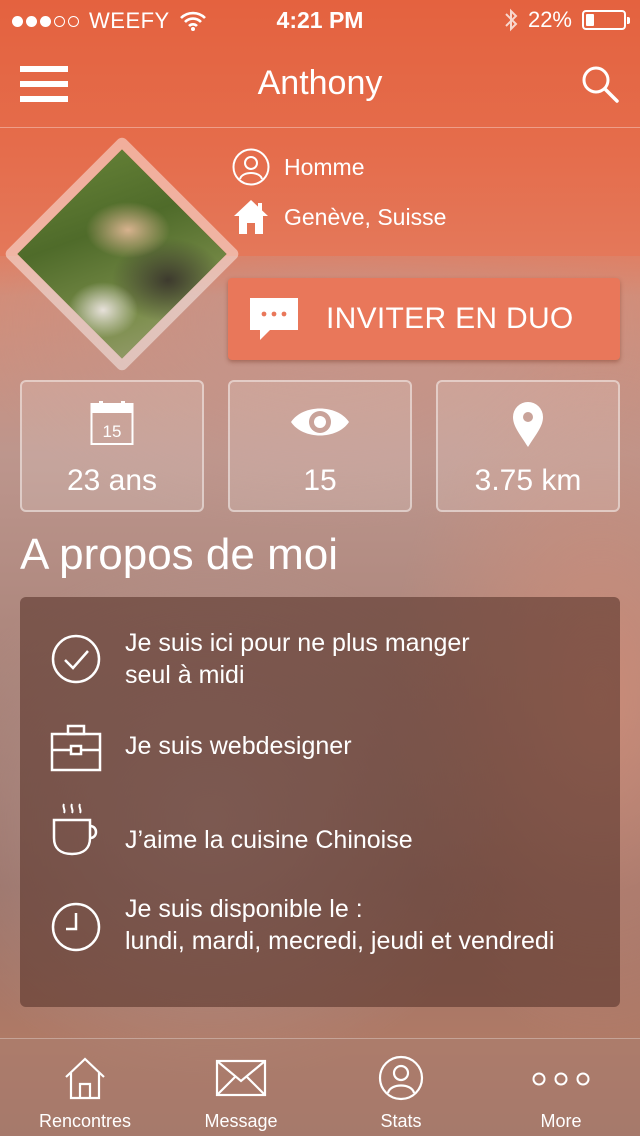  What do you see at coordinates (244, 909) in the screenshot?
I see `about-item-line: Je suis disponible le :` at bounding box center [244, 909].